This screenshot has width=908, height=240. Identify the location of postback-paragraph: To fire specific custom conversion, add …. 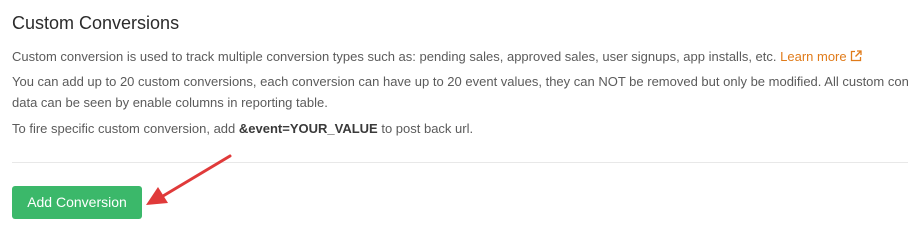
(242, 129).